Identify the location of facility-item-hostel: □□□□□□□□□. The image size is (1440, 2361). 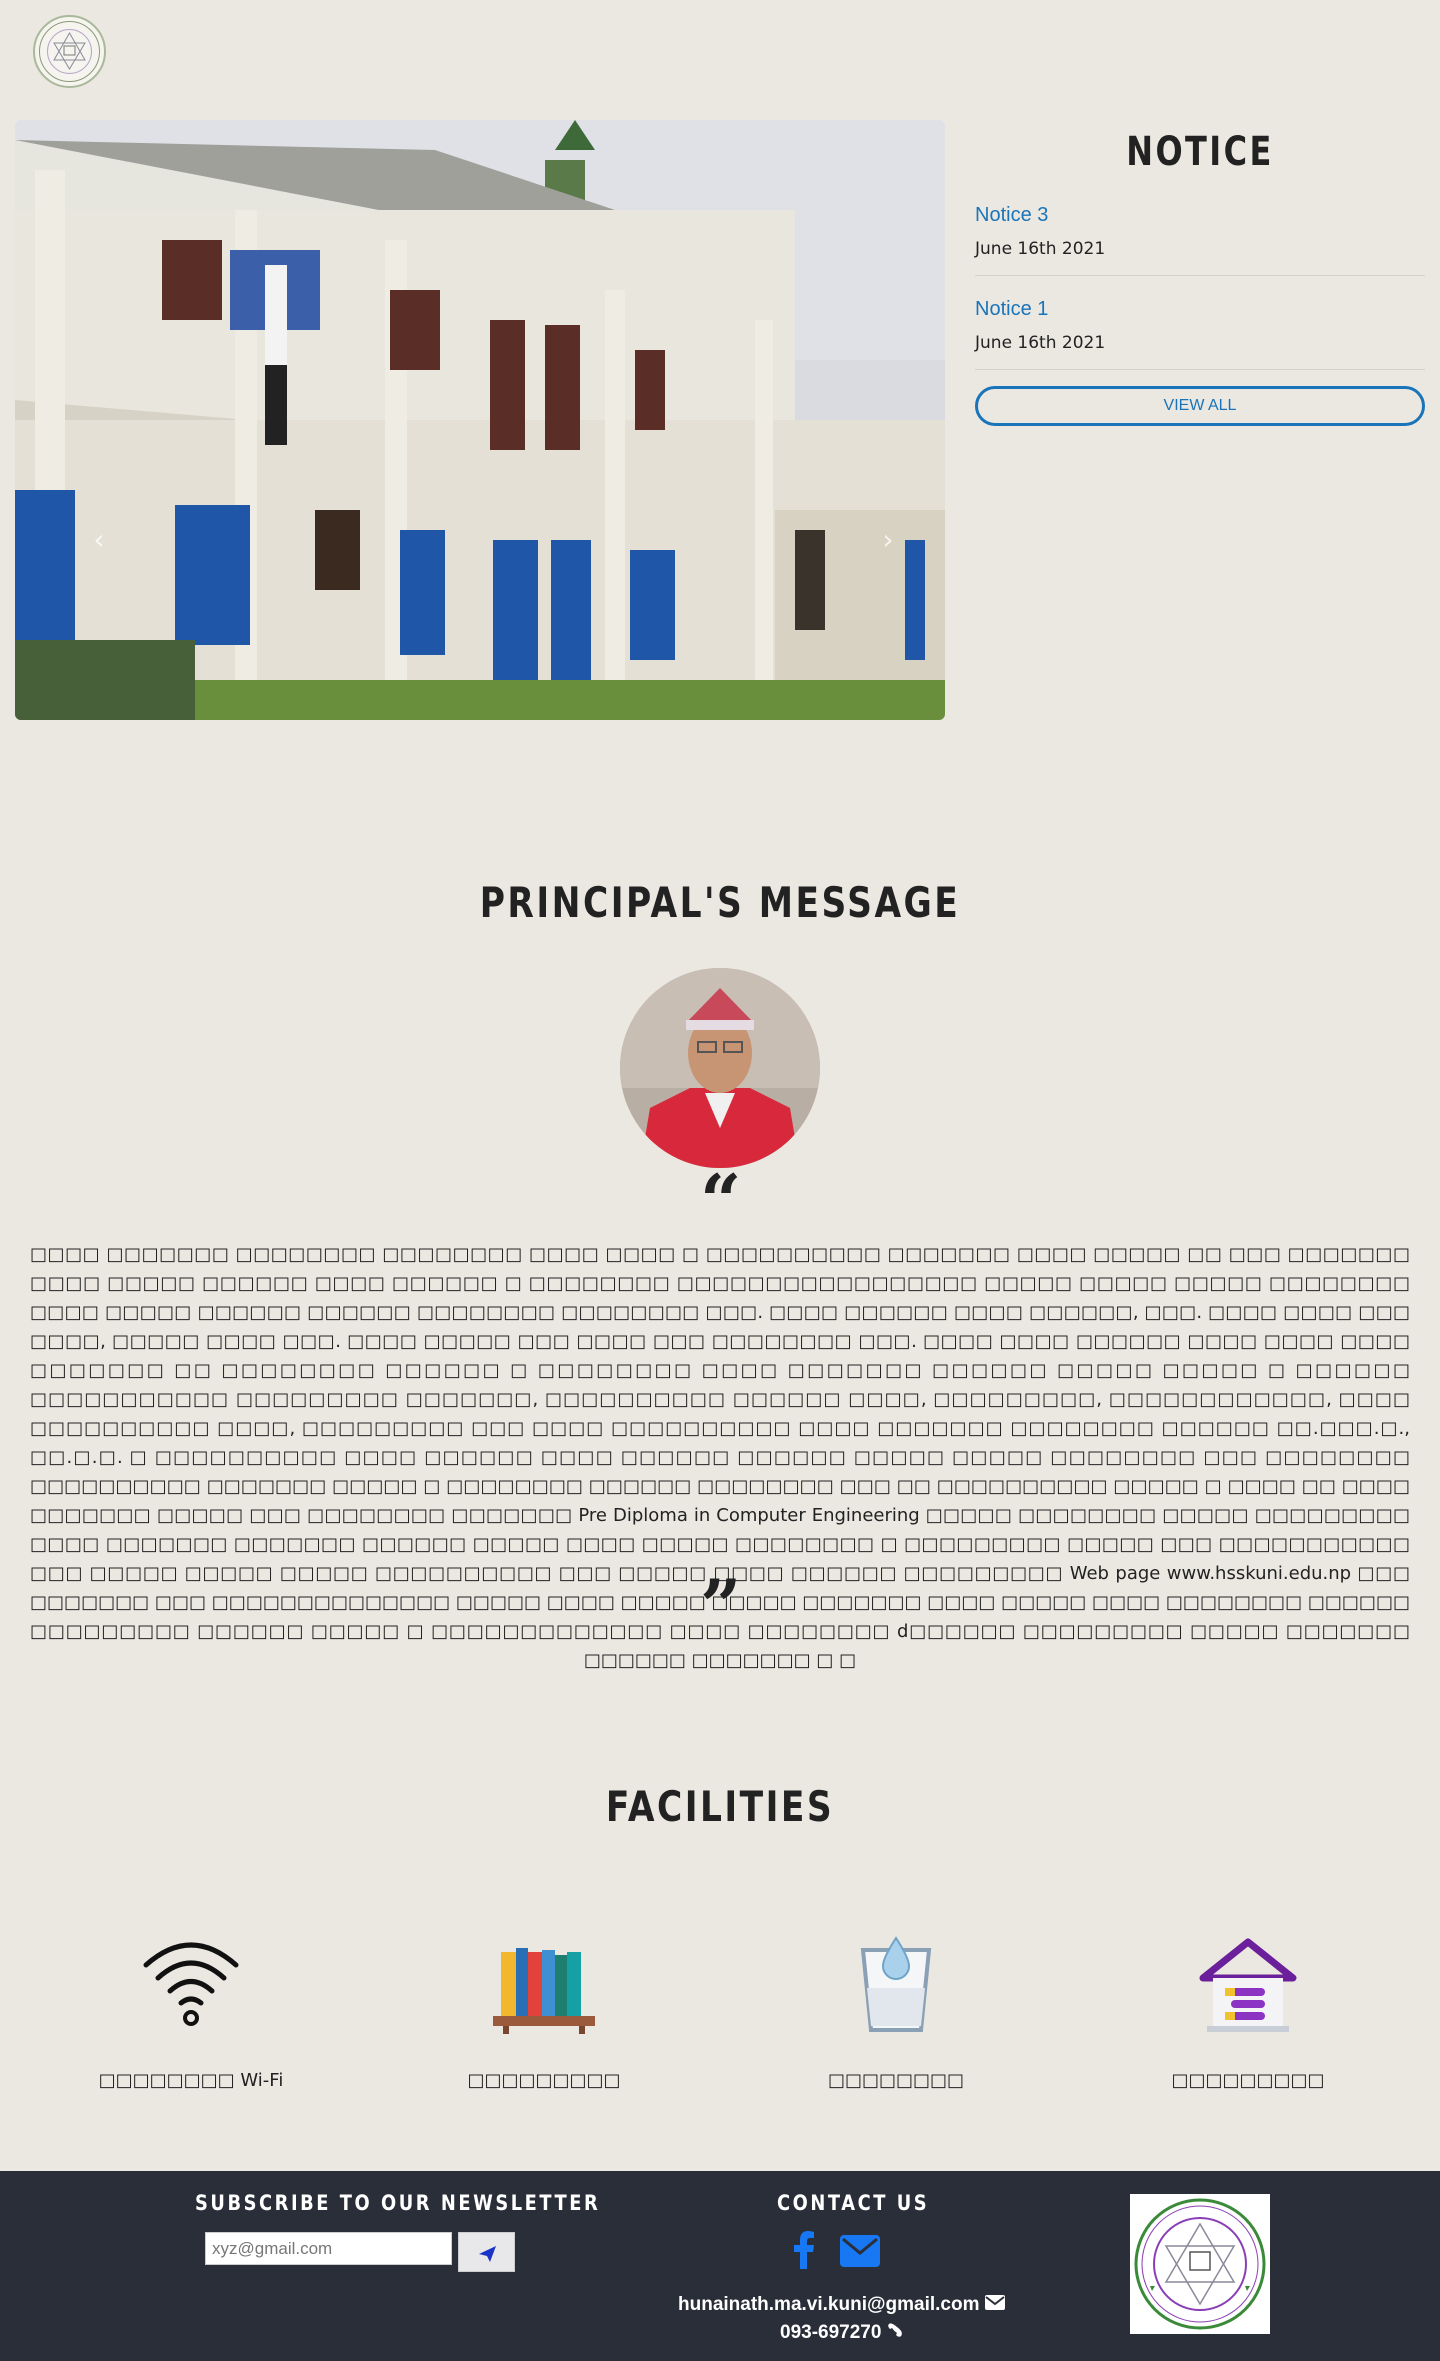
(1248, 2010).